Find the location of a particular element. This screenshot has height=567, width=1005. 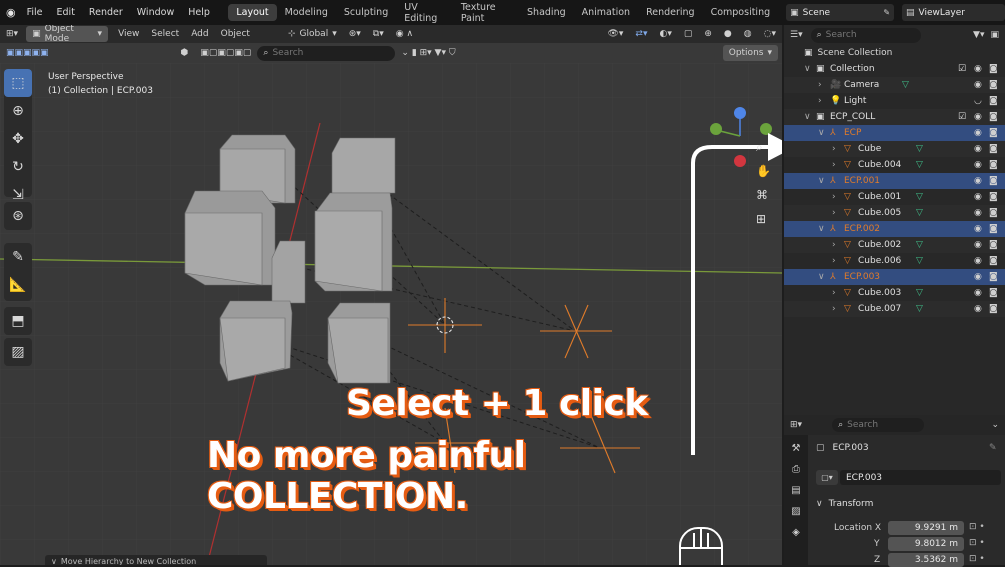

outliner-row: › ▽ Cube.006 ▽ ◉ ◙ is located at coordinates (894, 261).